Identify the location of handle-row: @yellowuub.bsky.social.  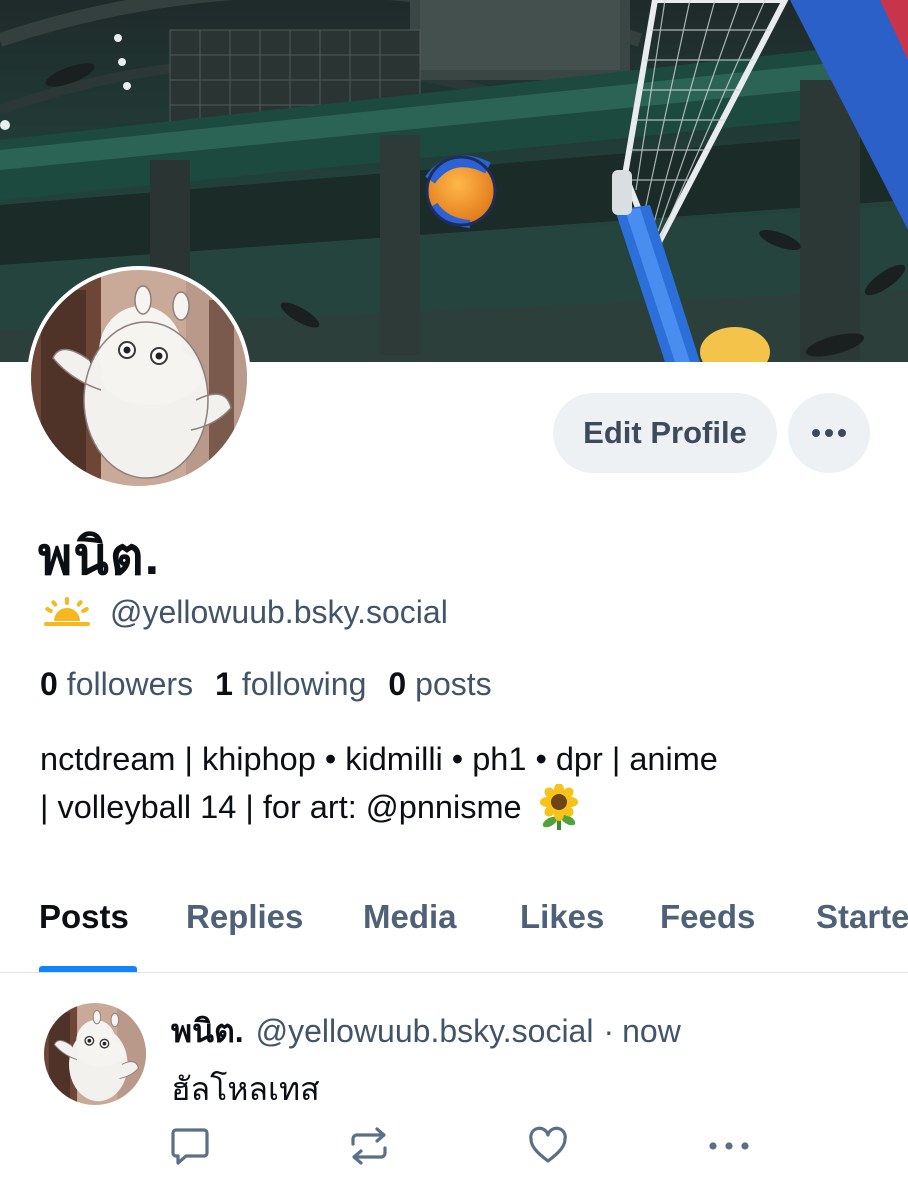
(244, 612).